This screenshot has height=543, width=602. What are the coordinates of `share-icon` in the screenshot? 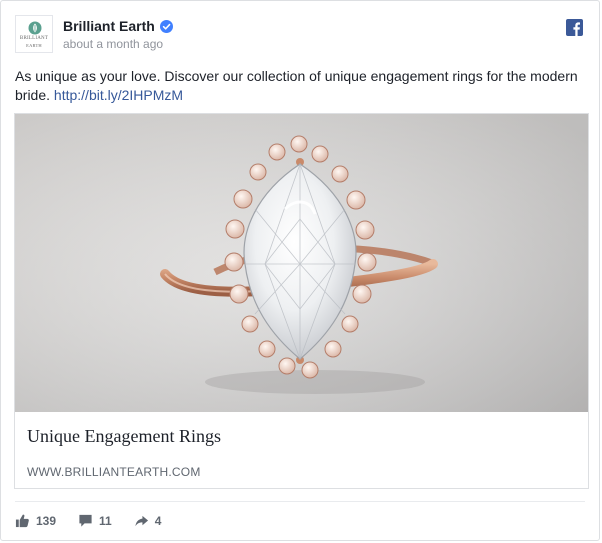 It's located at (141, 521).